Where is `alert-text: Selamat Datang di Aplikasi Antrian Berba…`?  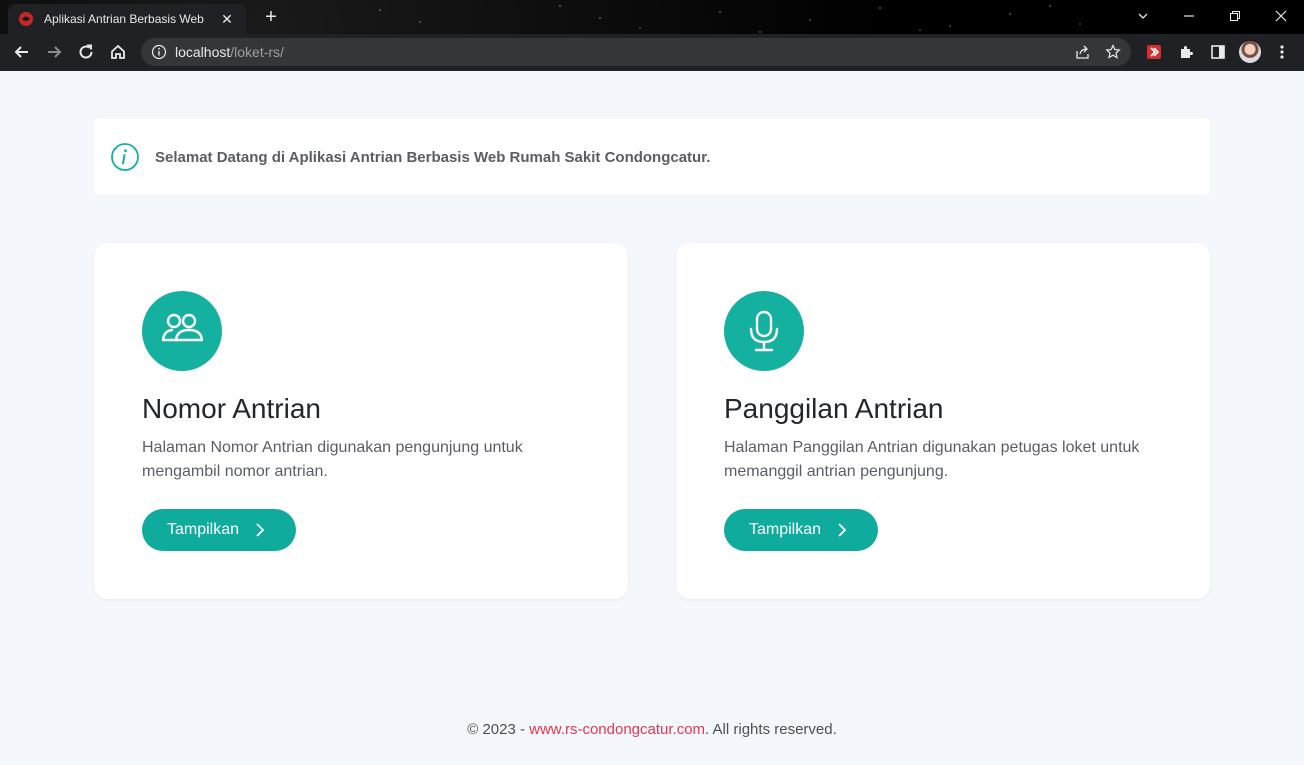 alert-text: Selamat Datang di Aplikasi Antrian Berba… is located at coordinates (433, 157).